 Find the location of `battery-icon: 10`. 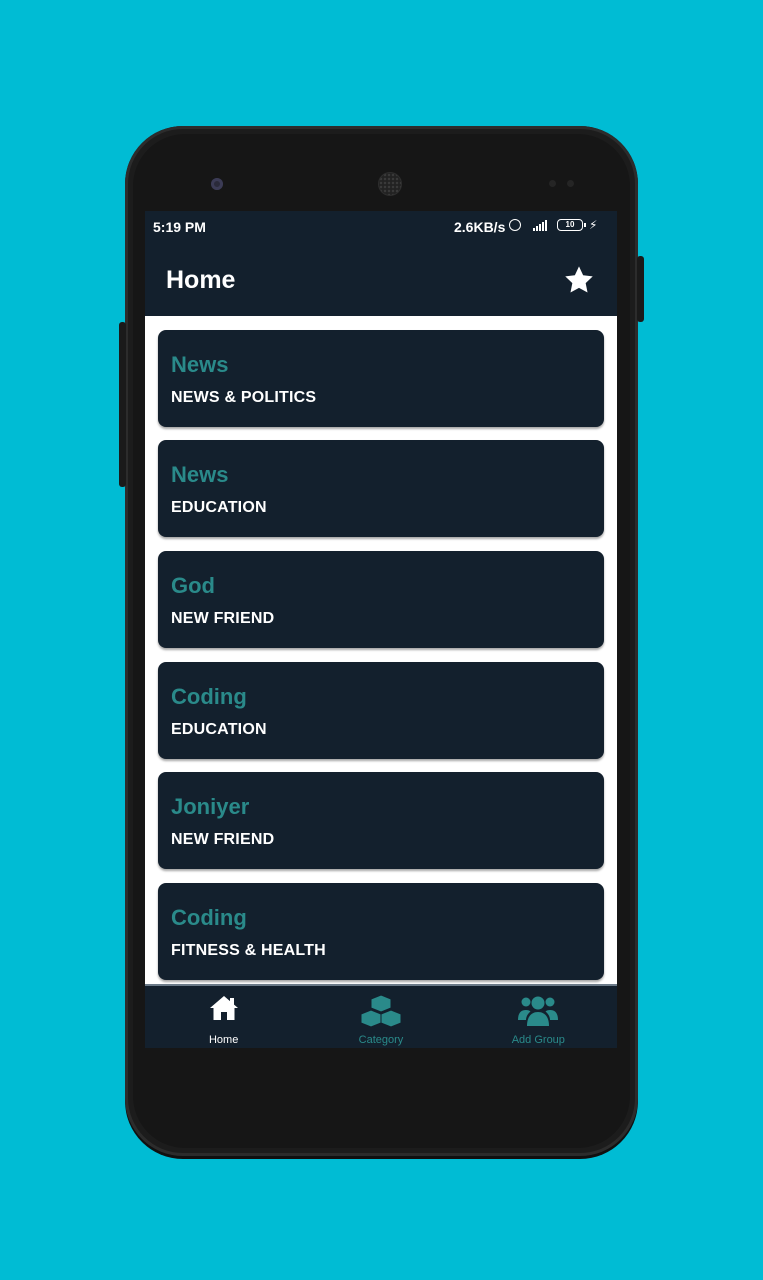

battery-icon: 10 is located at coordinates (571, 225).